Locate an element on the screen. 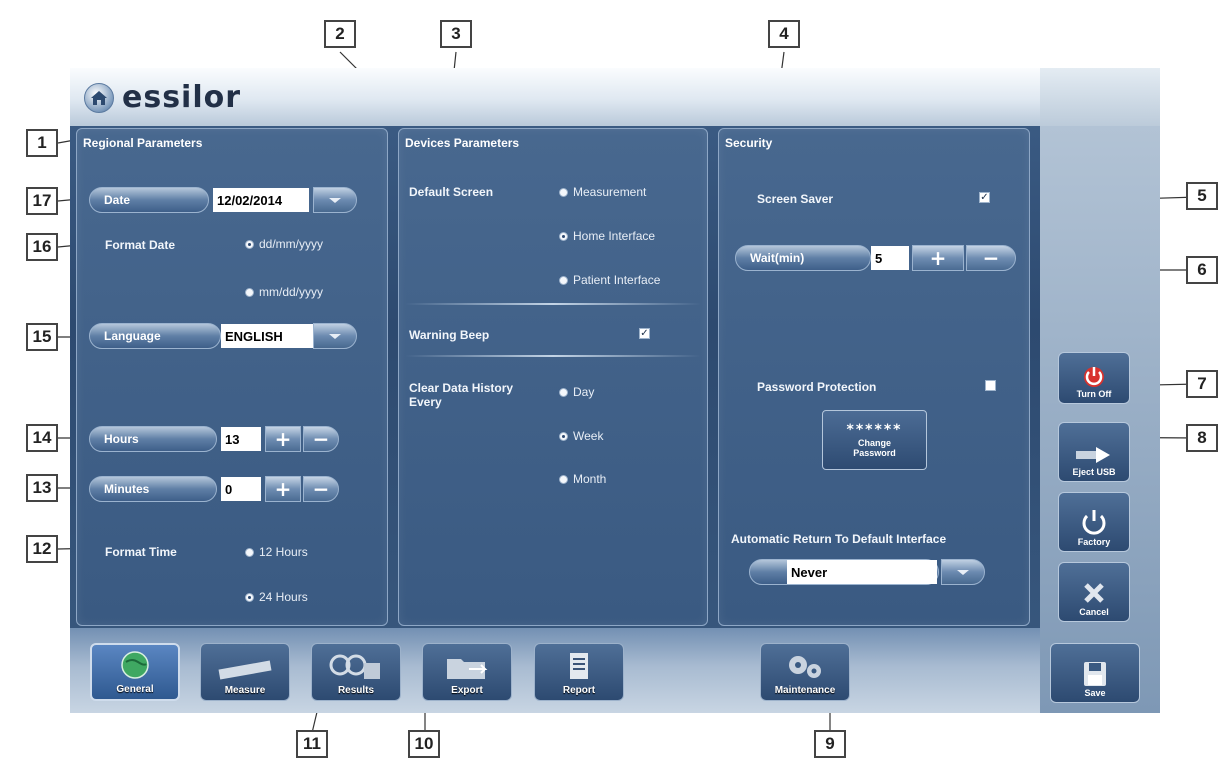  language-label: Language is located at coordinates (155, 336).